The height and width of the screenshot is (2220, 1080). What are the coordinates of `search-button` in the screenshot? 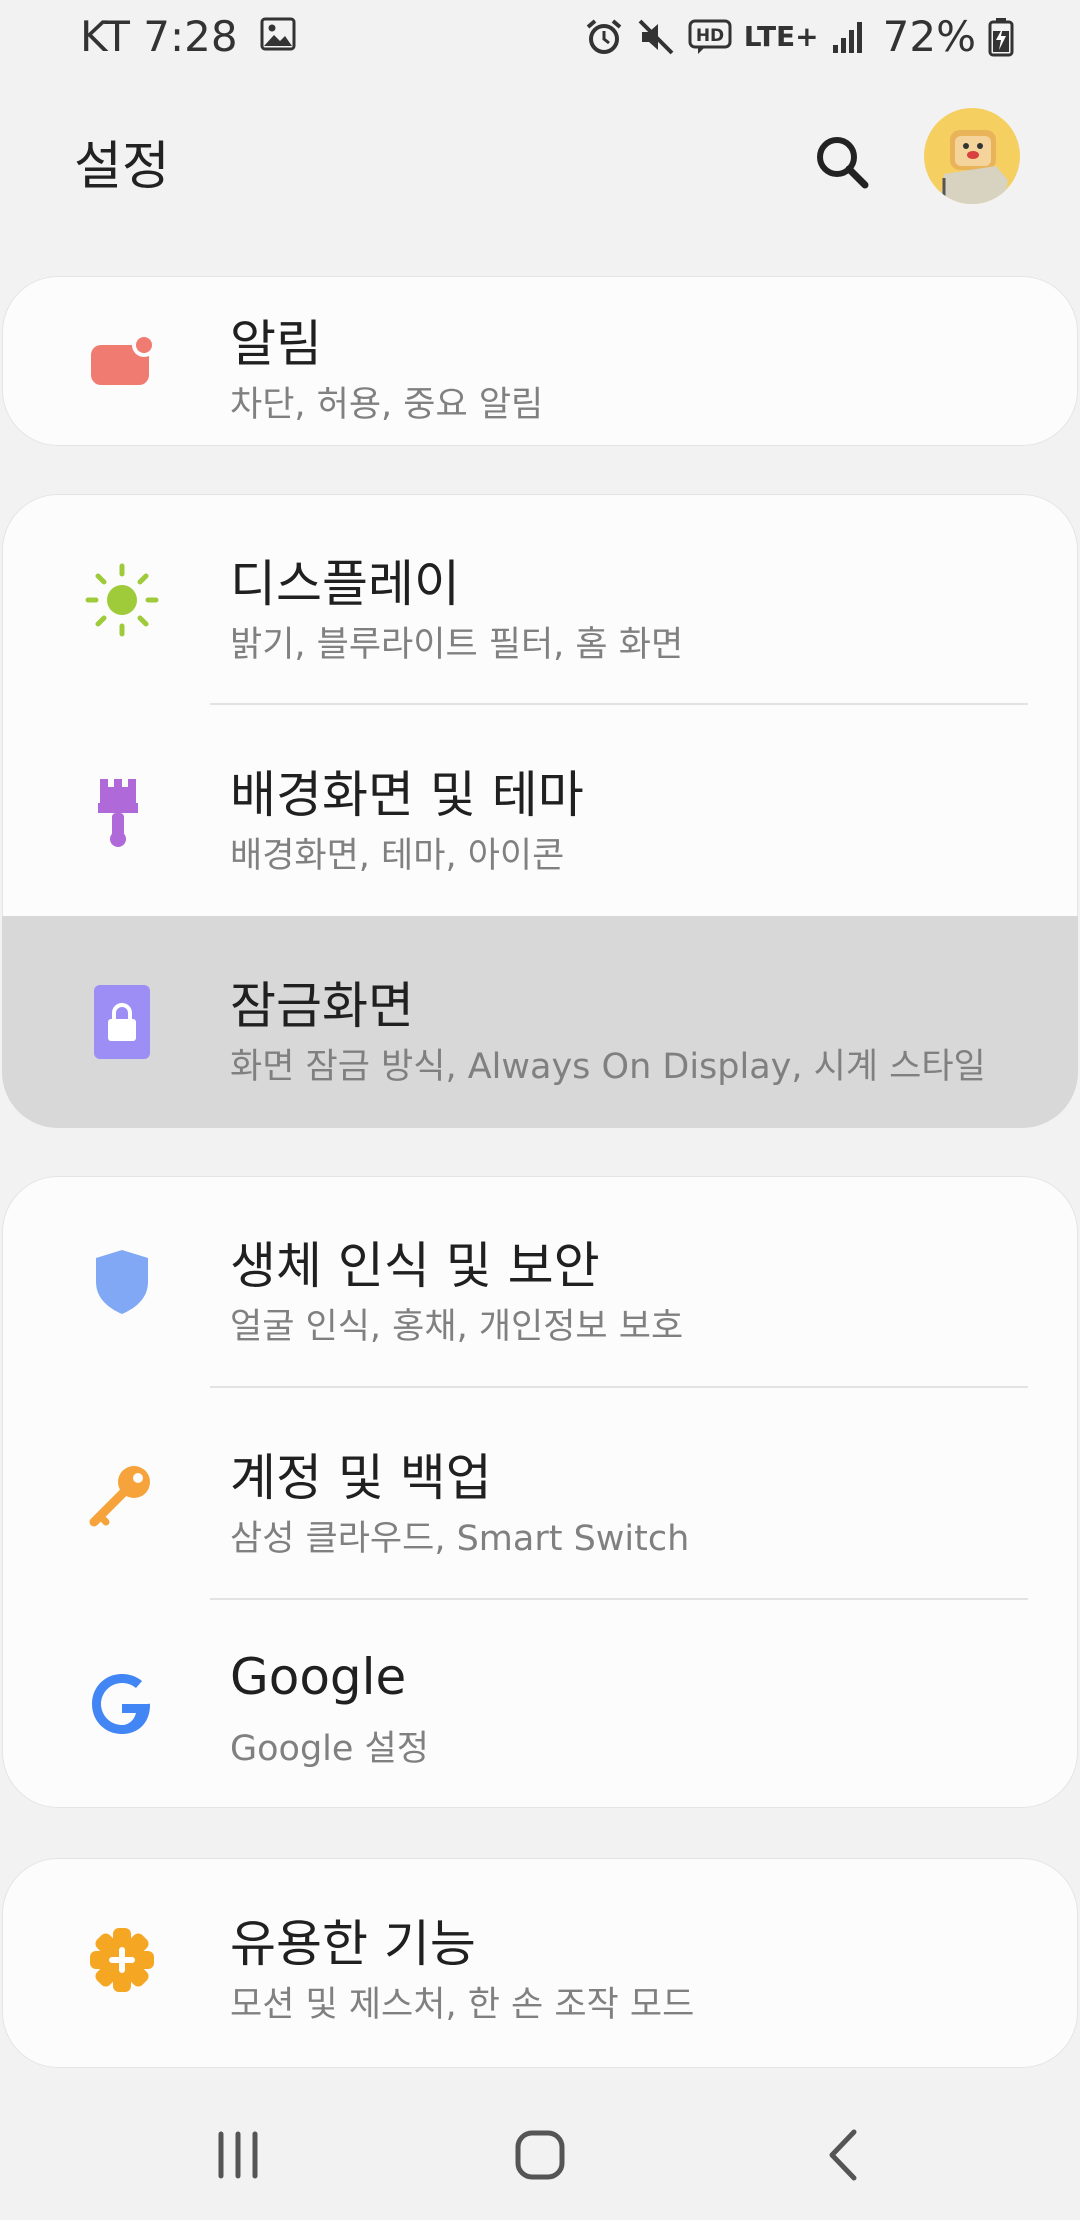 It's located at (842, 162).